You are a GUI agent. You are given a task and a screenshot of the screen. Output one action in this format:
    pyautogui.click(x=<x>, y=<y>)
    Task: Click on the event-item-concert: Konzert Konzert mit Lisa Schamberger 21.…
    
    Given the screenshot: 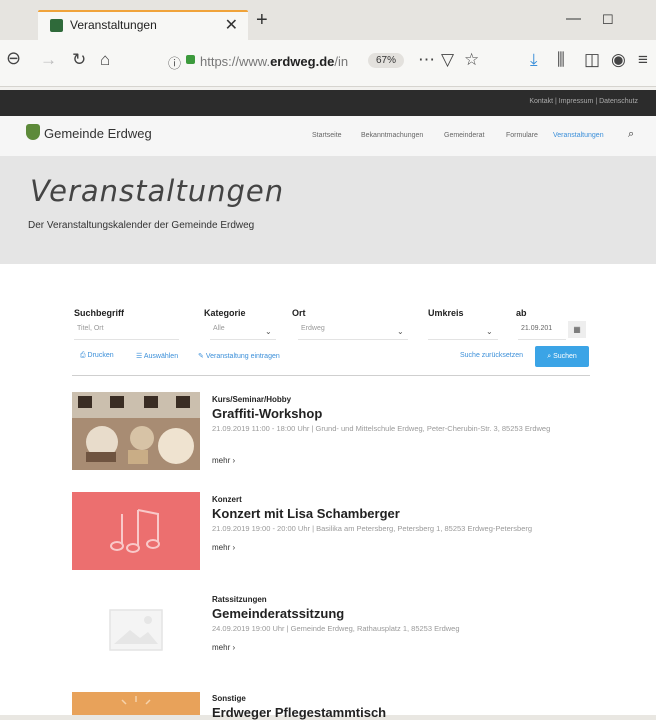 What is the action you would take?
    pyautogui.click(x=331, y=532)
    